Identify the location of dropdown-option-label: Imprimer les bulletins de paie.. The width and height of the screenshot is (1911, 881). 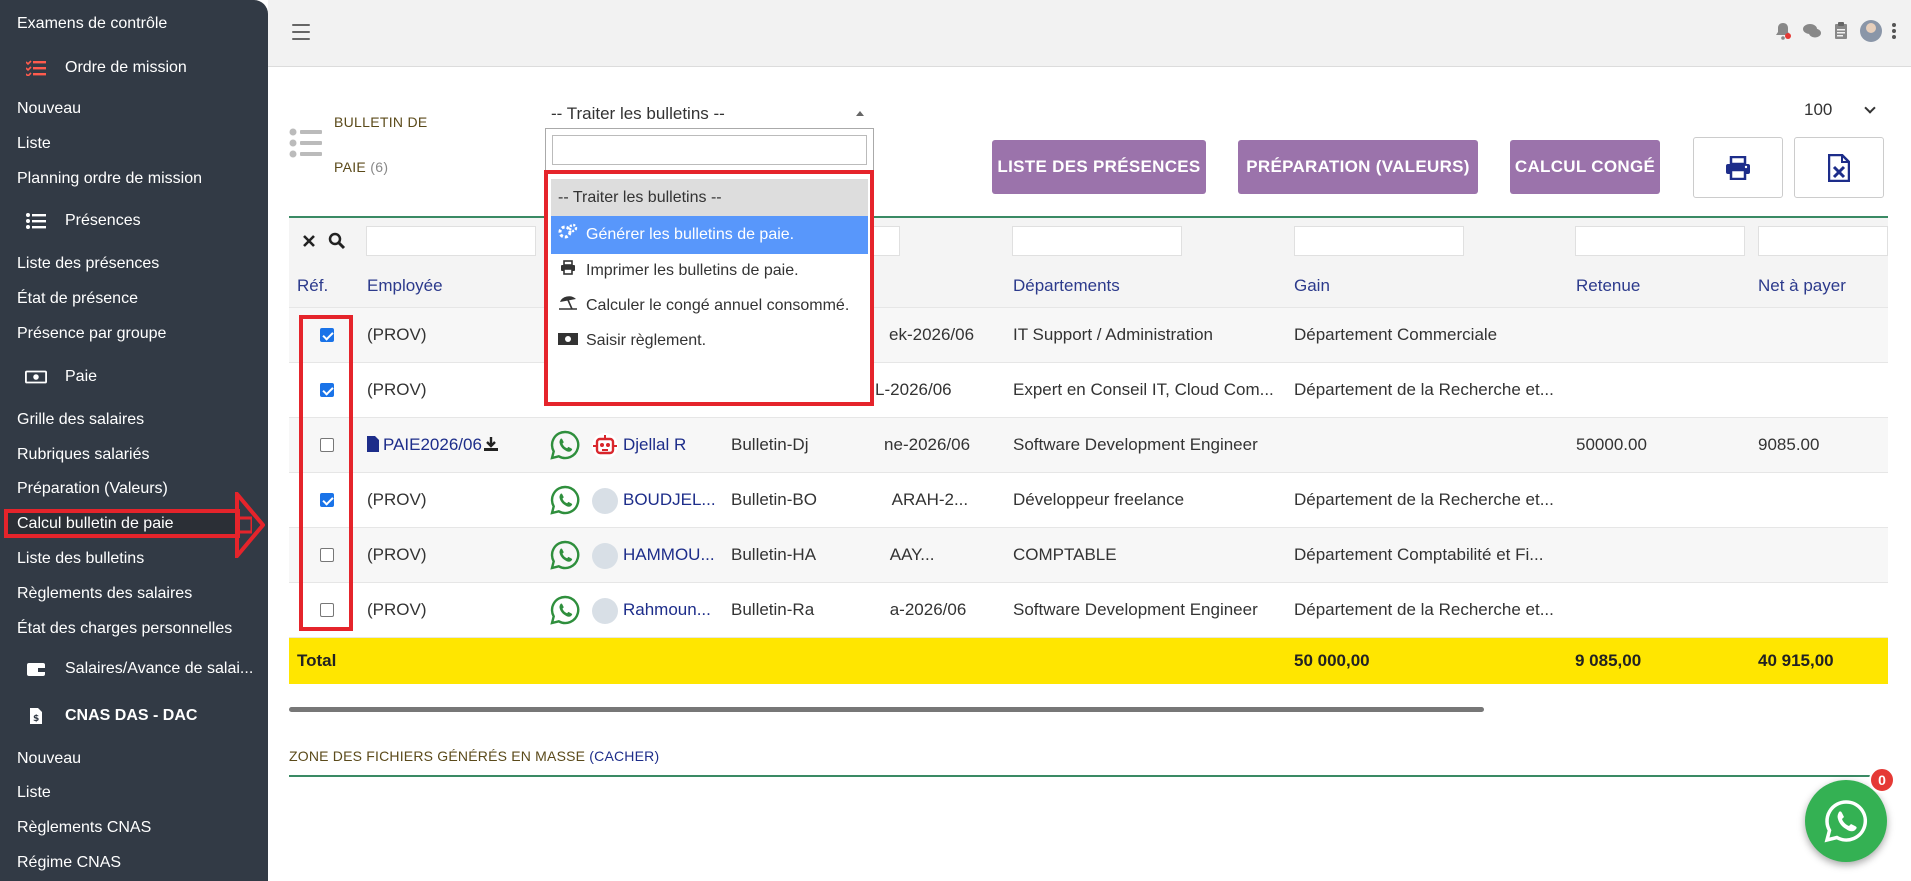
(692, 270).